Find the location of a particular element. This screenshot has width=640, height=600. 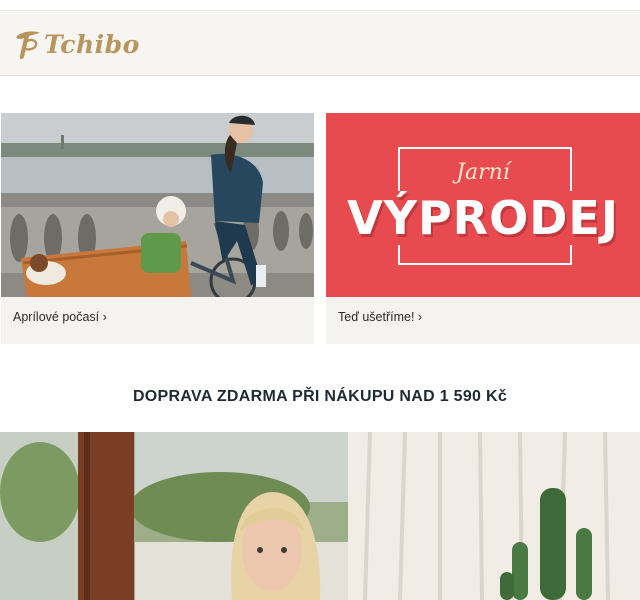

sale-script-text: Jarní is located at coordinates (483, 172).